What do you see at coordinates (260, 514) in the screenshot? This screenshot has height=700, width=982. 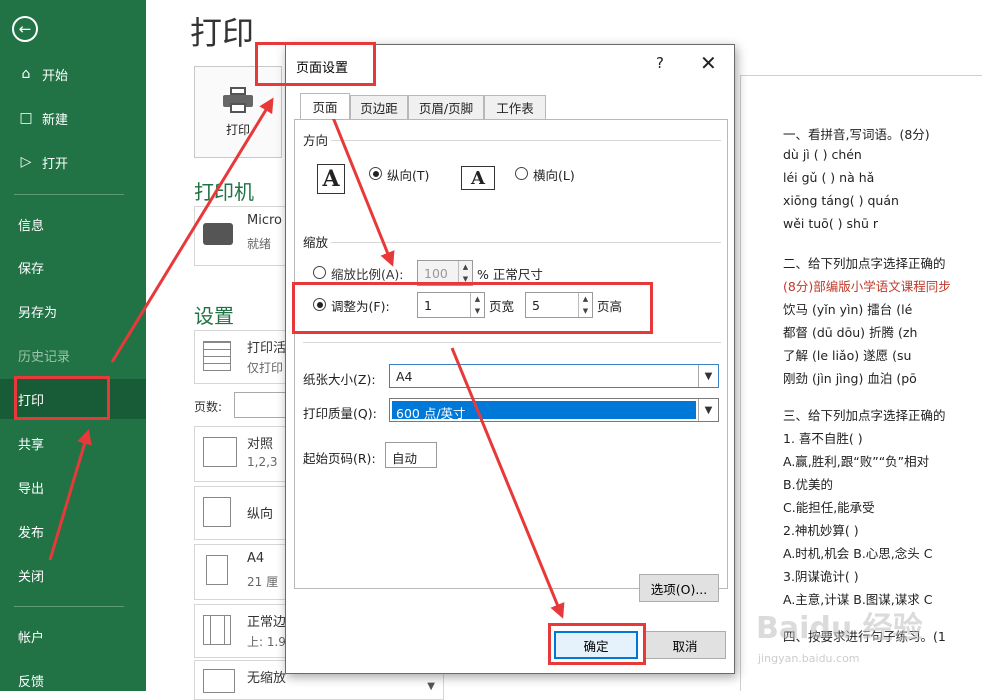 I see `setting-main: 纵向` at bounding box center [260, 514].